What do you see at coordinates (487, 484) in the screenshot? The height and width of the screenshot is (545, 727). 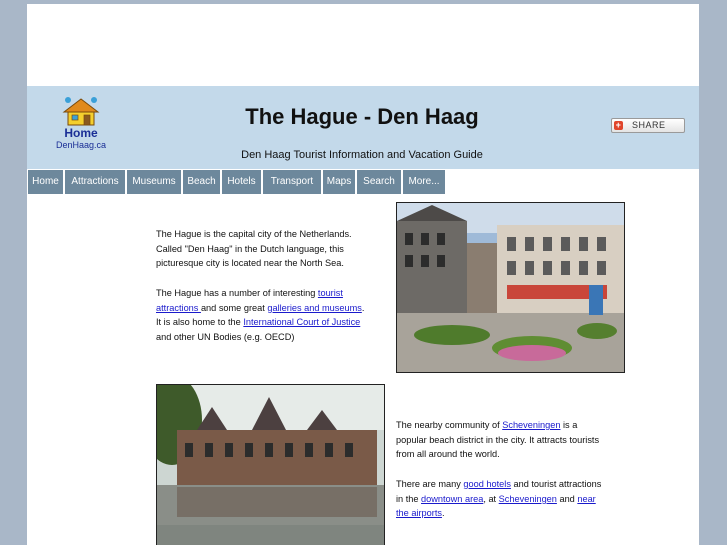 I see `good-hotels-link: good hotels` at bounding box center [487, 484].